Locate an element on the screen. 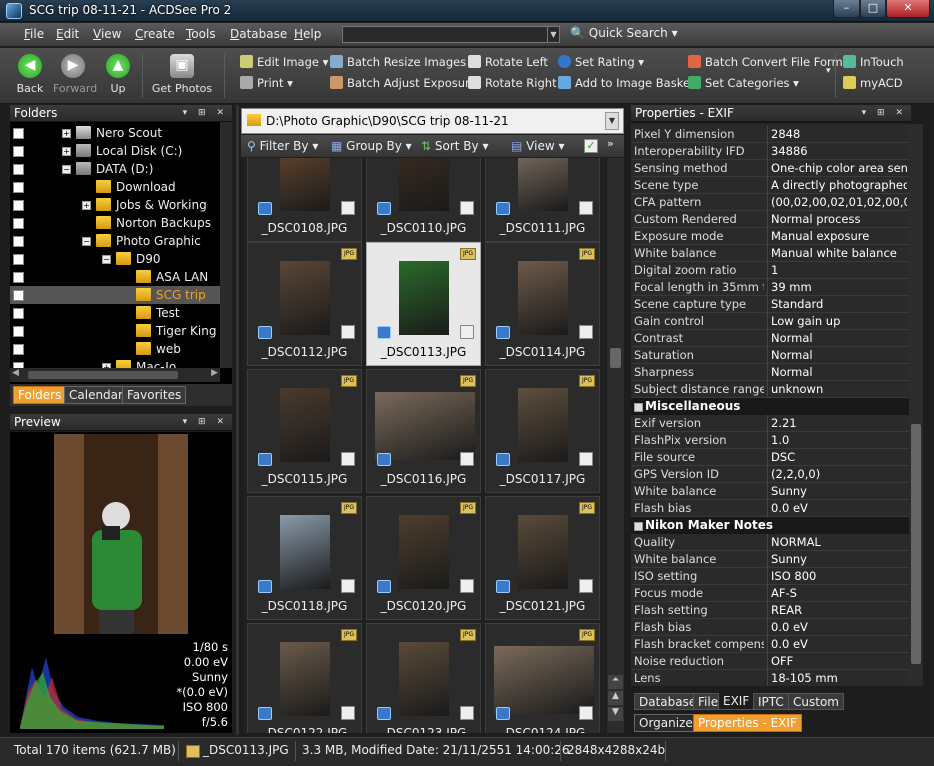 The width and height of the screenshot is (934, 766). forward-button: ▶ Forward is located at coordinates (75, 74).